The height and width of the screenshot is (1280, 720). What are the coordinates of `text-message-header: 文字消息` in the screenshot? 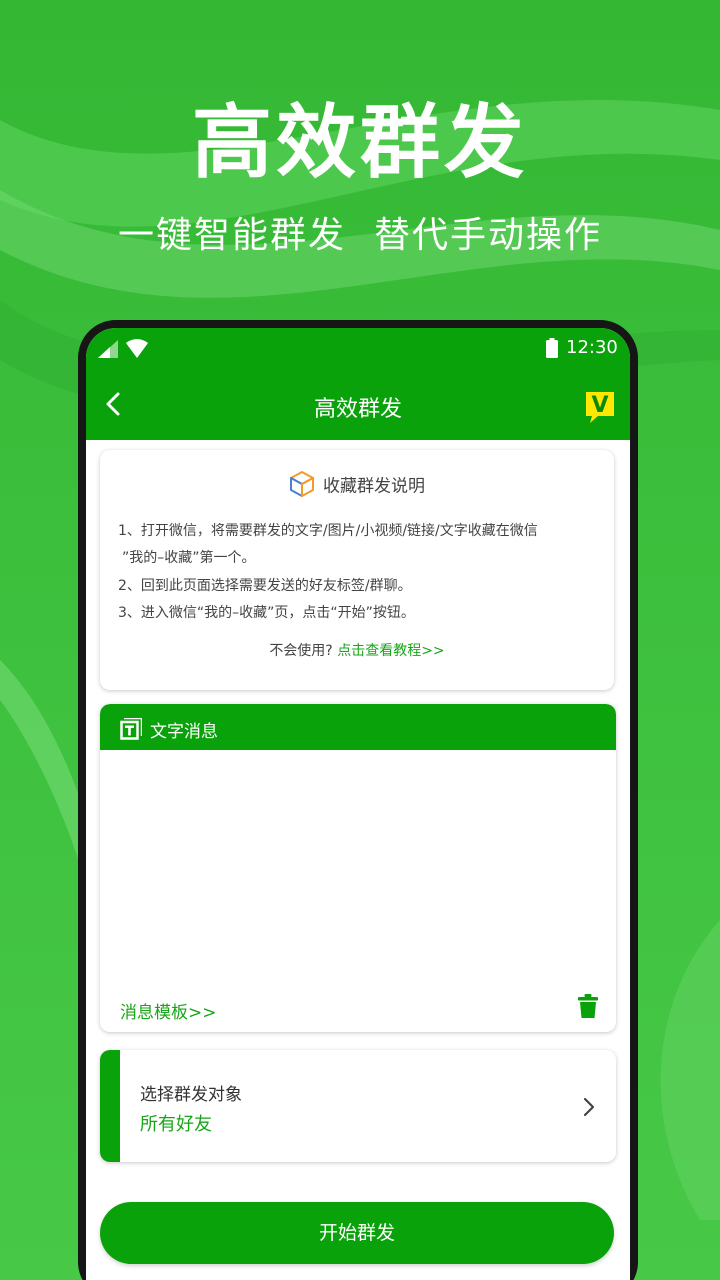 It's located at (358, 727).